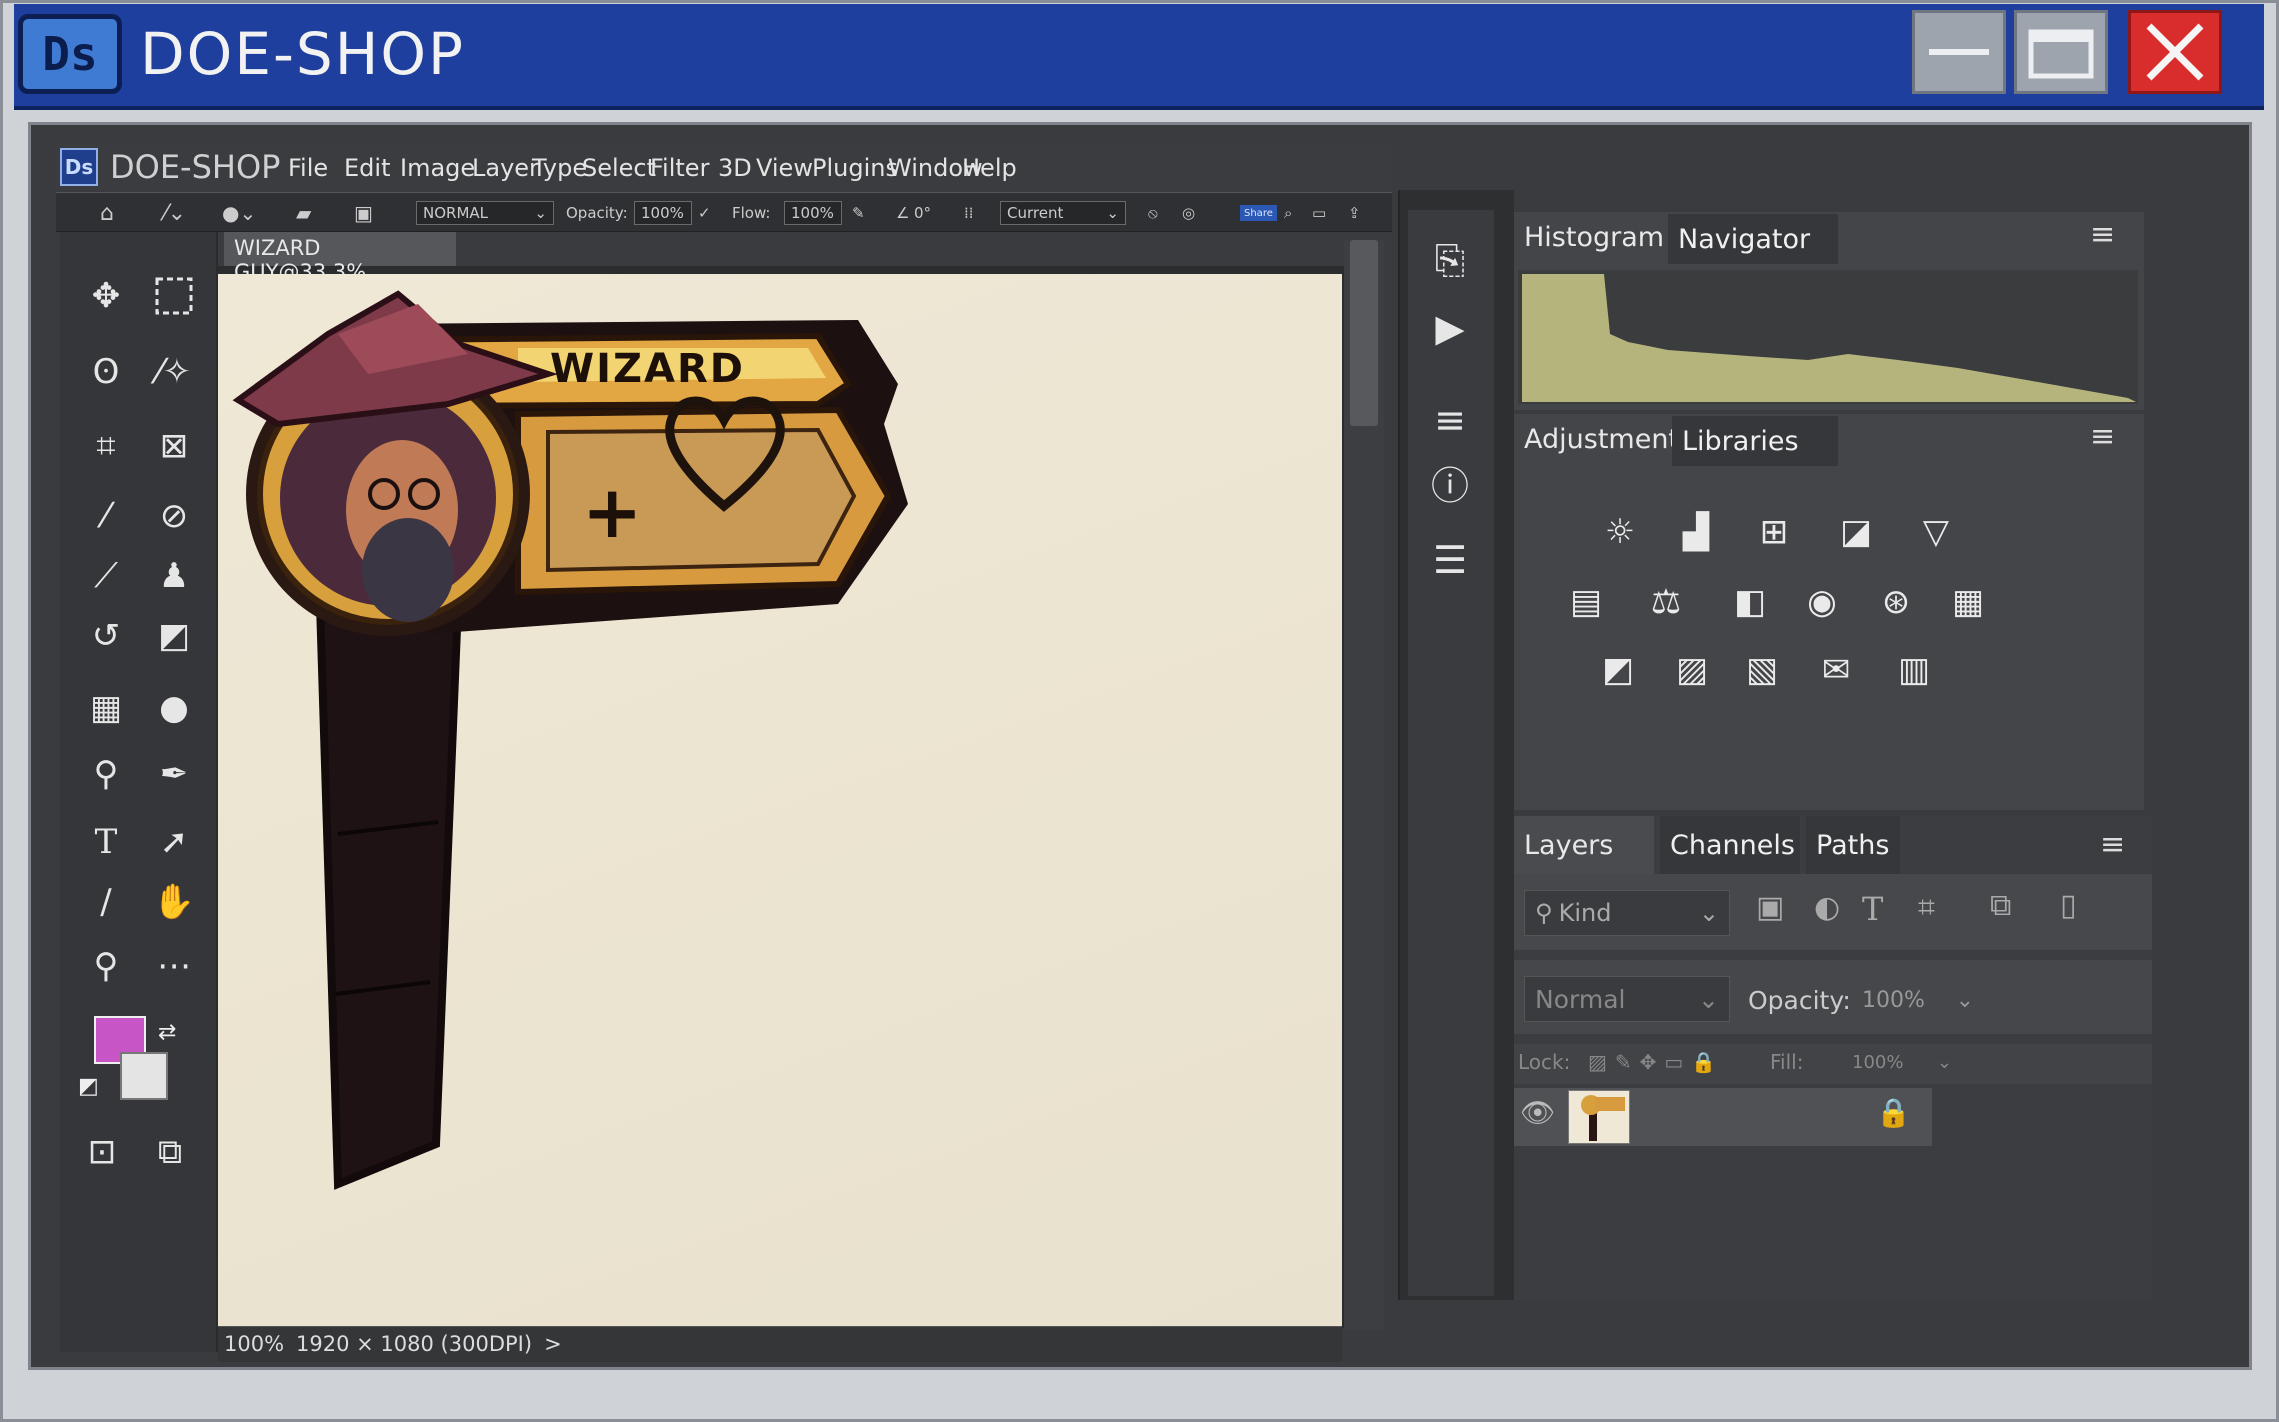  I want to click on filter-toggle-icon: ▯, so click(2068, 905).